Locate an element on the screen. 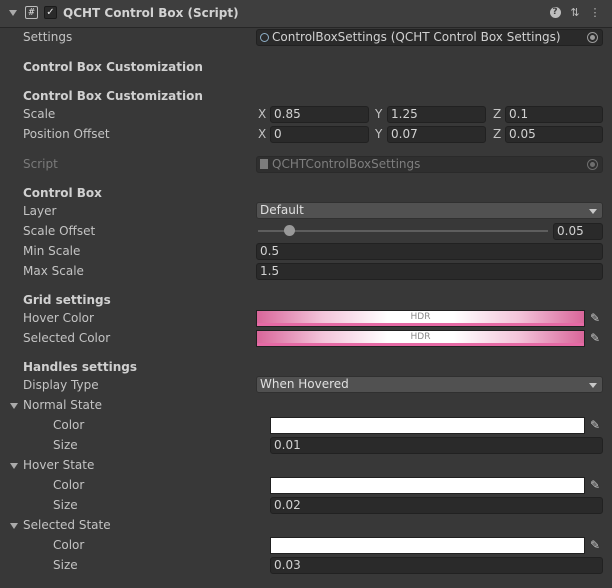 This screenshot has width=612, height=588. section-heading-control-box: Control Box is located at coordinates (62, 193).